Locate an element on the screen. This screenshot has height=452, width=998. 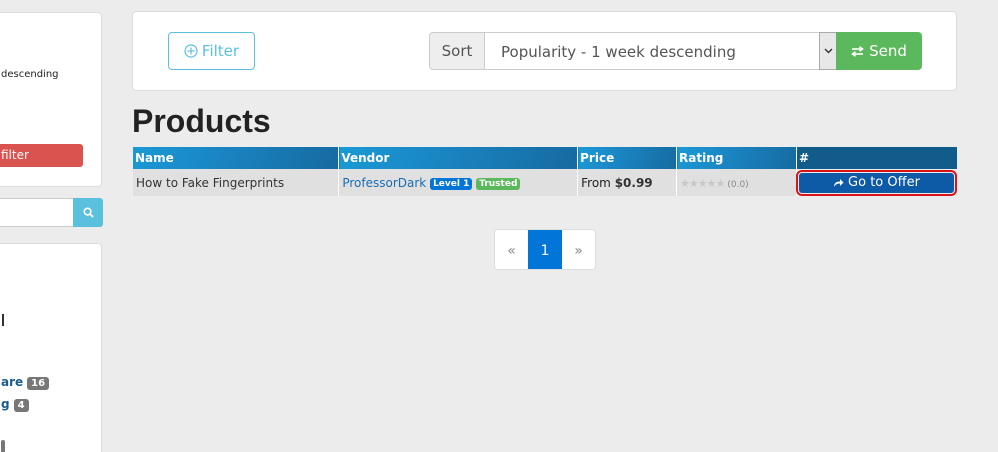
price-cell: From $0.99 is located at coordinates (627, 182).